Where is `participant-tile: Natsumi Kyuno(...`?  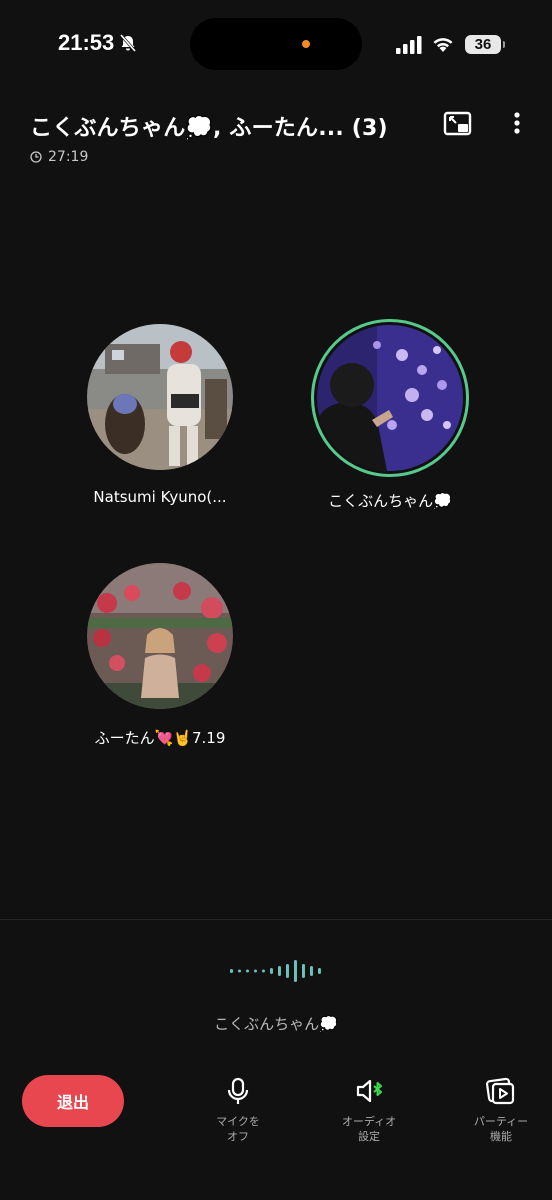 participant-tile: Natsumi Kyuno(... is located at coordinates (160, 415).